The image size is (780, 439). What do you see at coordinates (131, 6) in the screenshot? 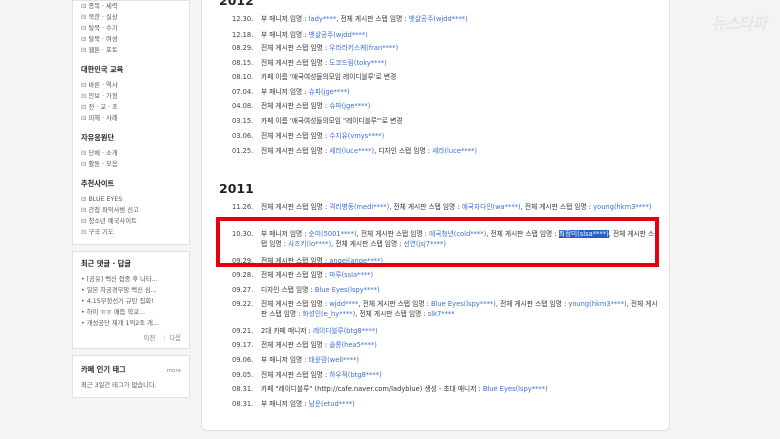
I see `sidebar-menu-link: ⊟ 종목 · 세력` at bounding box center [131, 6].